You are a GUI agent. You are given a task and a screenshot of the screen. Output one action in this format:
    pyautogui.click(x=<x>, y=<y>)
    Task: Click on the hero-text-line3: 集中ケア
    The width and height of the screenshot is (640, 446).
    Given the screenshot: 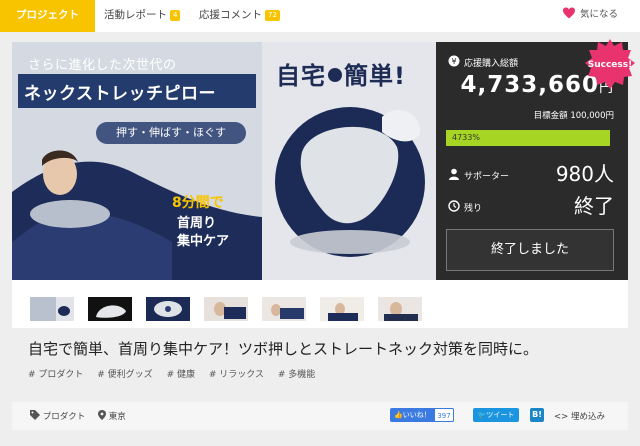 What is the action you would take?
    pyautogui.click(x=203, y=241)
    